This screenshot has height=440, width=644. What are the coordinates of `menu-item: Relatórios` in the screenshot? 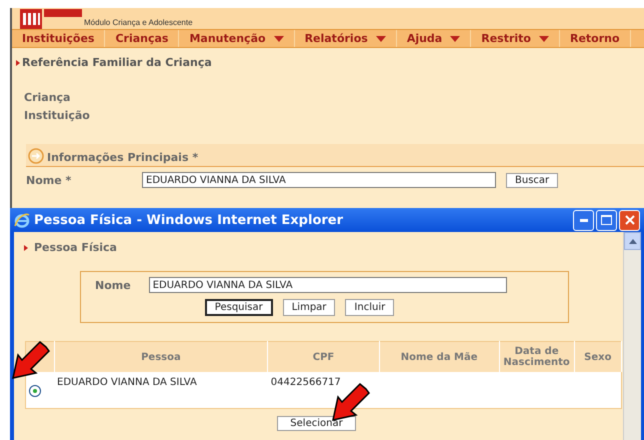 It's located at (345, 38).